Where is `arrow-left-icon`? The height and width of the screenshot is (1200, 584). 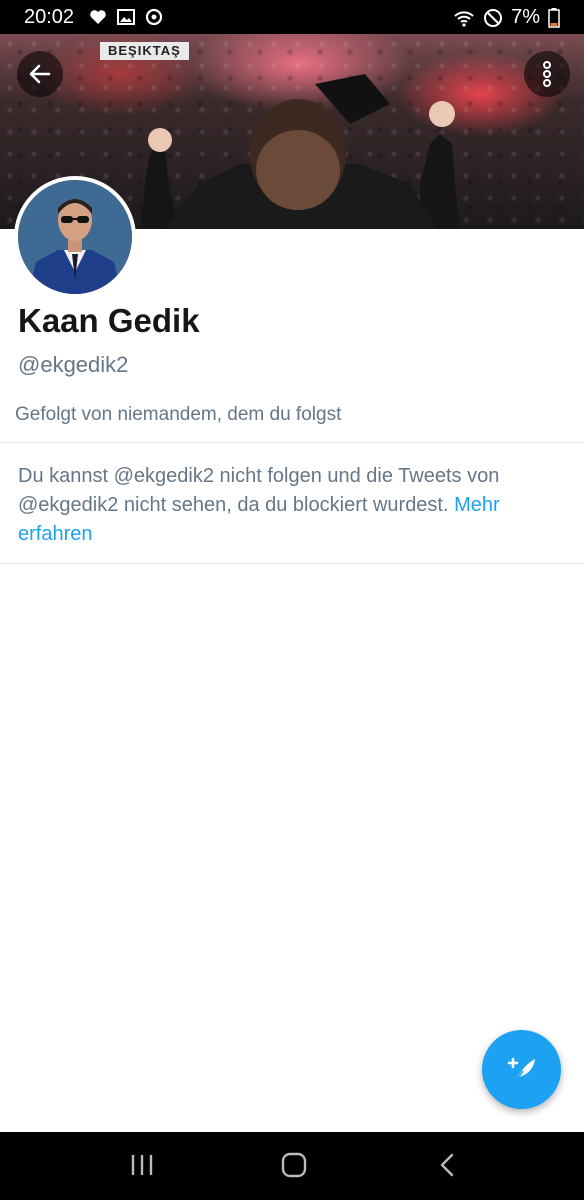 arrow-left-icon is located at coordinates (40, 74).